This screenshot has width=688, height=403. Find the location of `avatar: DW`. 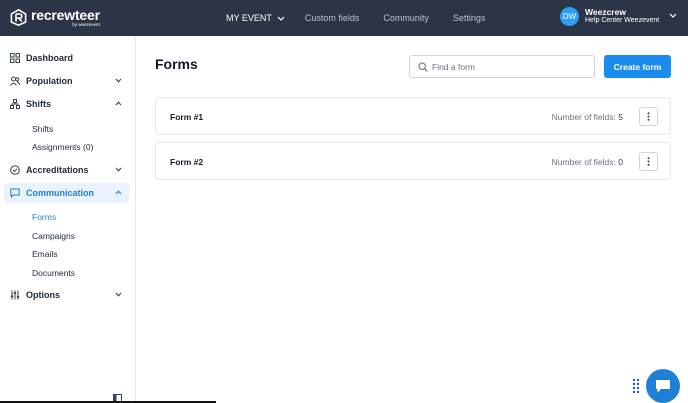

avatar: DW is located at coordinates (569, 16).